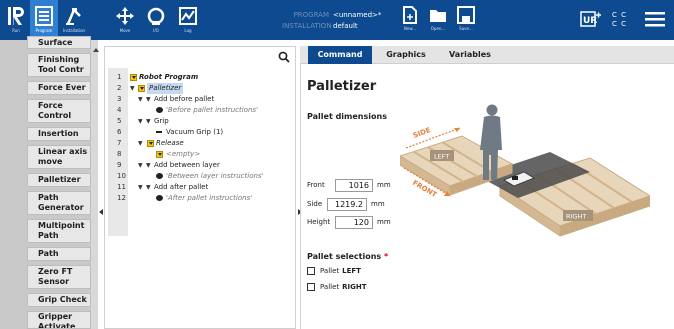 This screenshot has height=329, width=674. What do you see at coordinates (311, 271) in the screenshot?
I see `pallet-left-checkbox` at bounding box center [311, 271].